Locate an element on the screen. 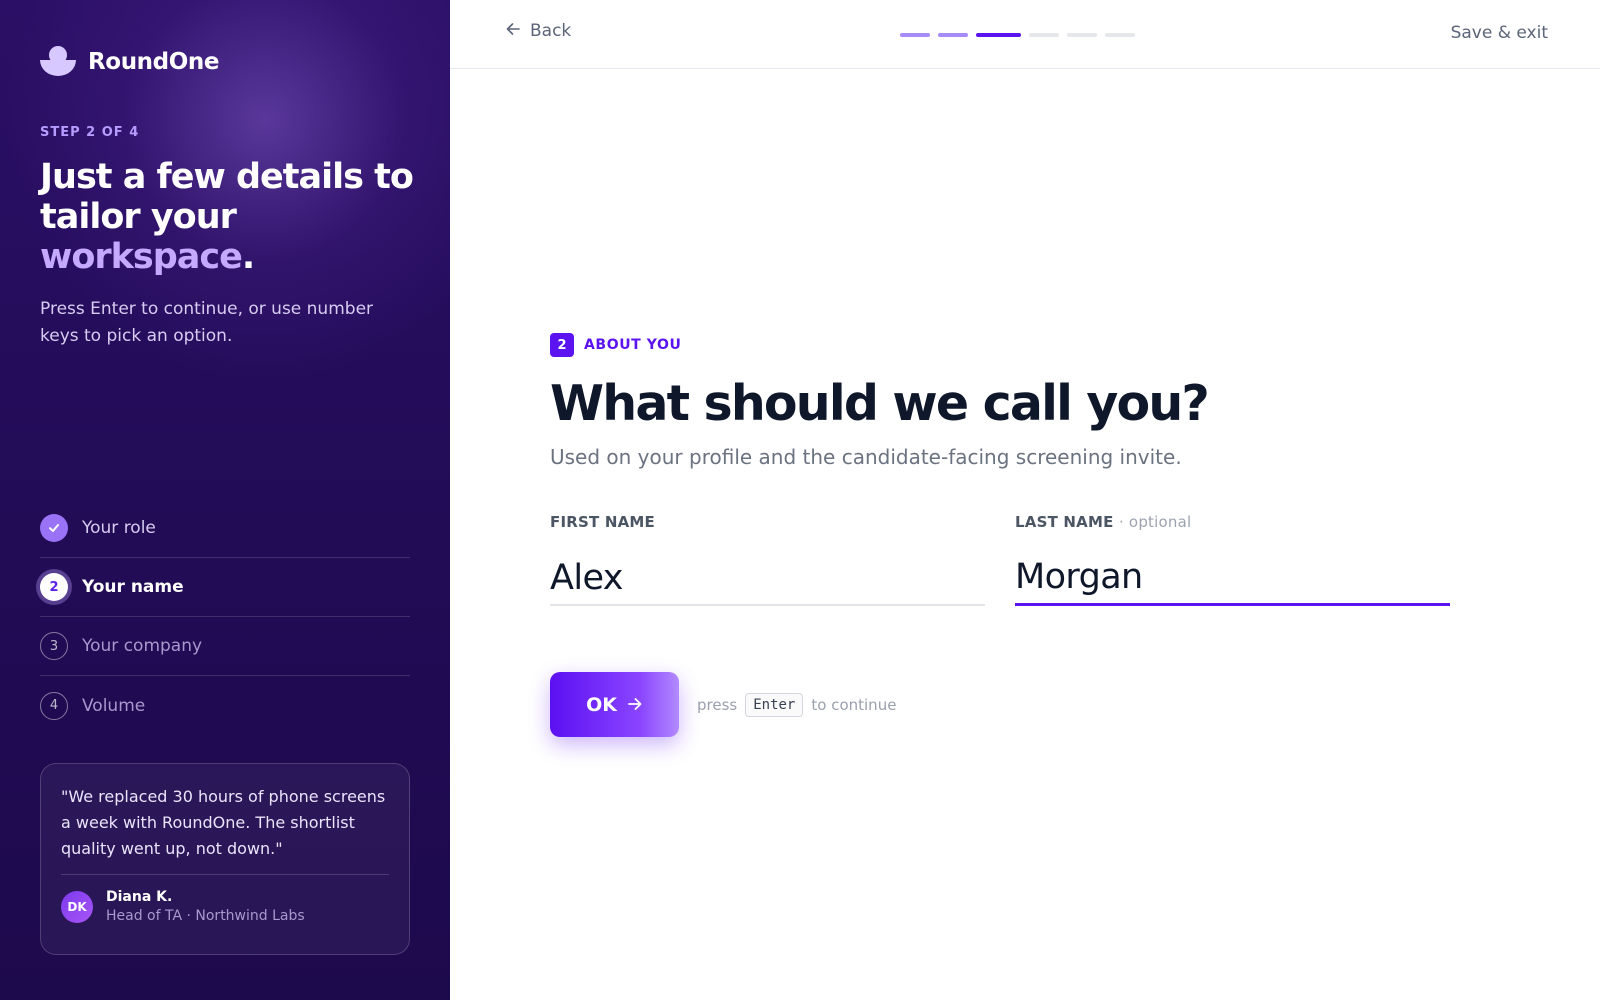  step-item-your-role: Your role is located at coordinates (225, 528).